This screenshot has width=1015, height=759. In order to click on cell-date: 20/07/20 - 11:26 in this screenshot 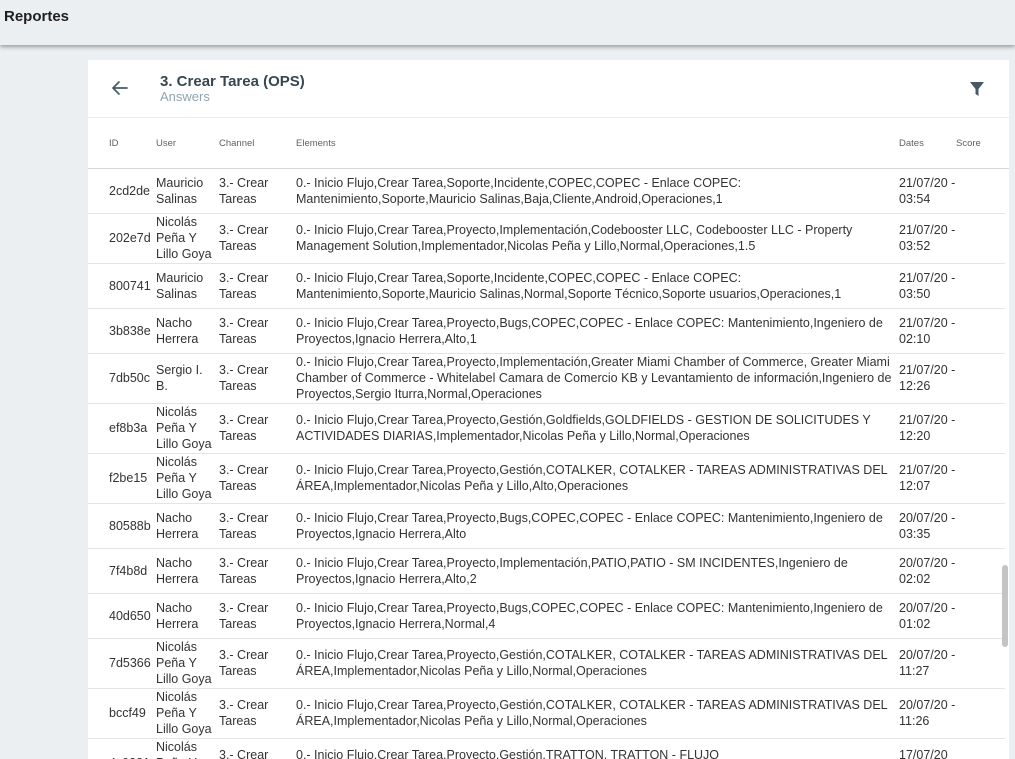, I will do `click(927, 713)`.